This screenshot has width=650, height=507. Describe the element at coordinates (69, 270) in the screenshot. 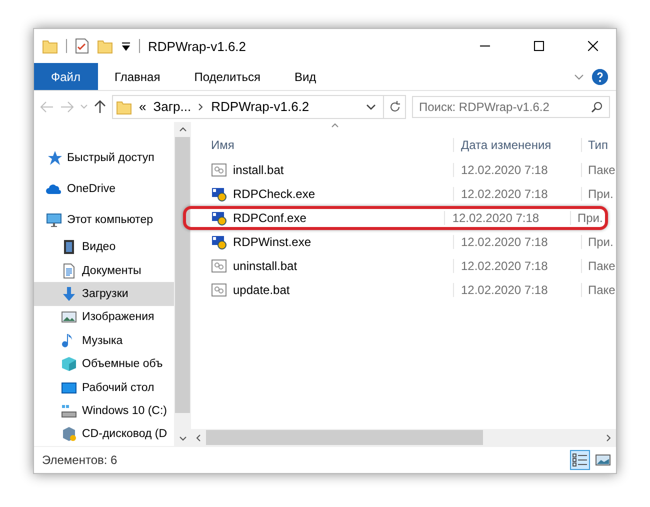

I see `document-icon` at that location.